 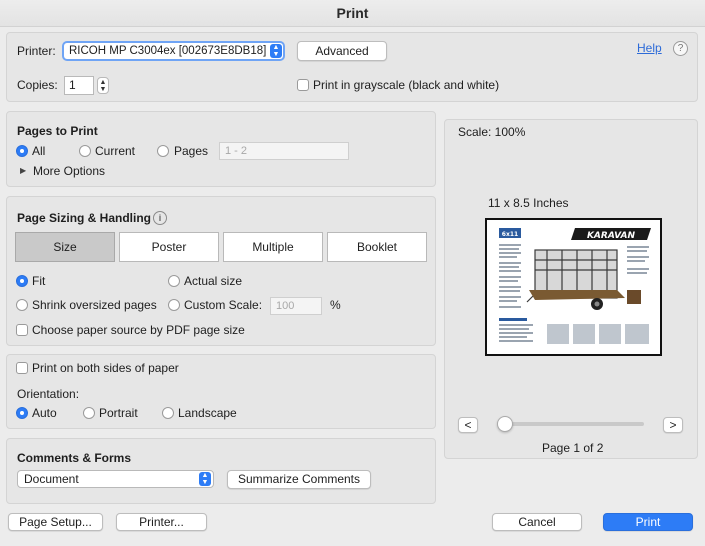 What do you see at coordinates (85, 151) in the screenshot?
I see `pages-current-radio` at bounding box center [85, 151].